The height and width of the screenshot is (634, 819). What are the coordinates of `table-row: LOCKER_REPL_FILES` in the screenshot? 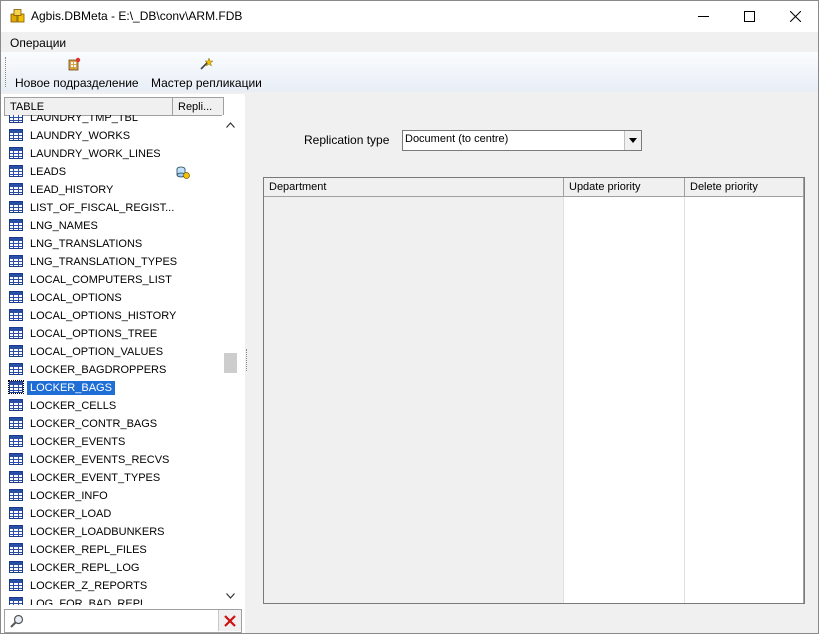 It's located at (113, 550).